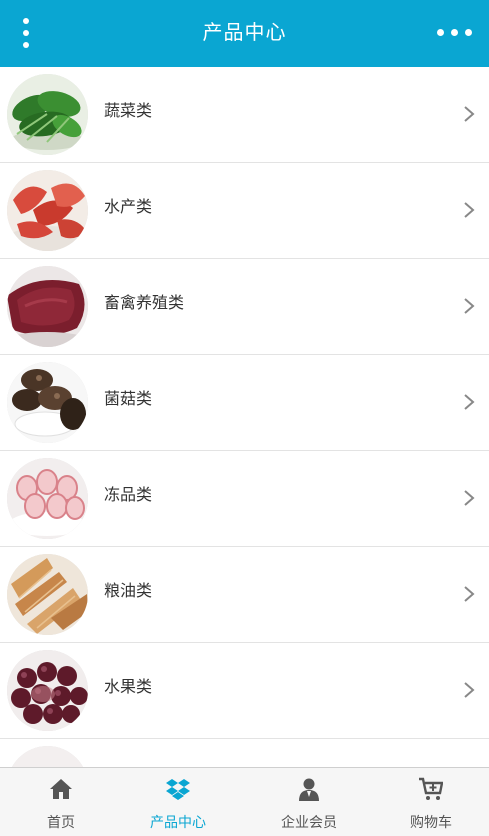 This screenshot has width=489, height=836. What do you see at coordinates (244, 801) in the screenshot?
I see `bottom-tab-bar: 首页 产品中心 企业会员 购物车` at bounding box center [244, 801].